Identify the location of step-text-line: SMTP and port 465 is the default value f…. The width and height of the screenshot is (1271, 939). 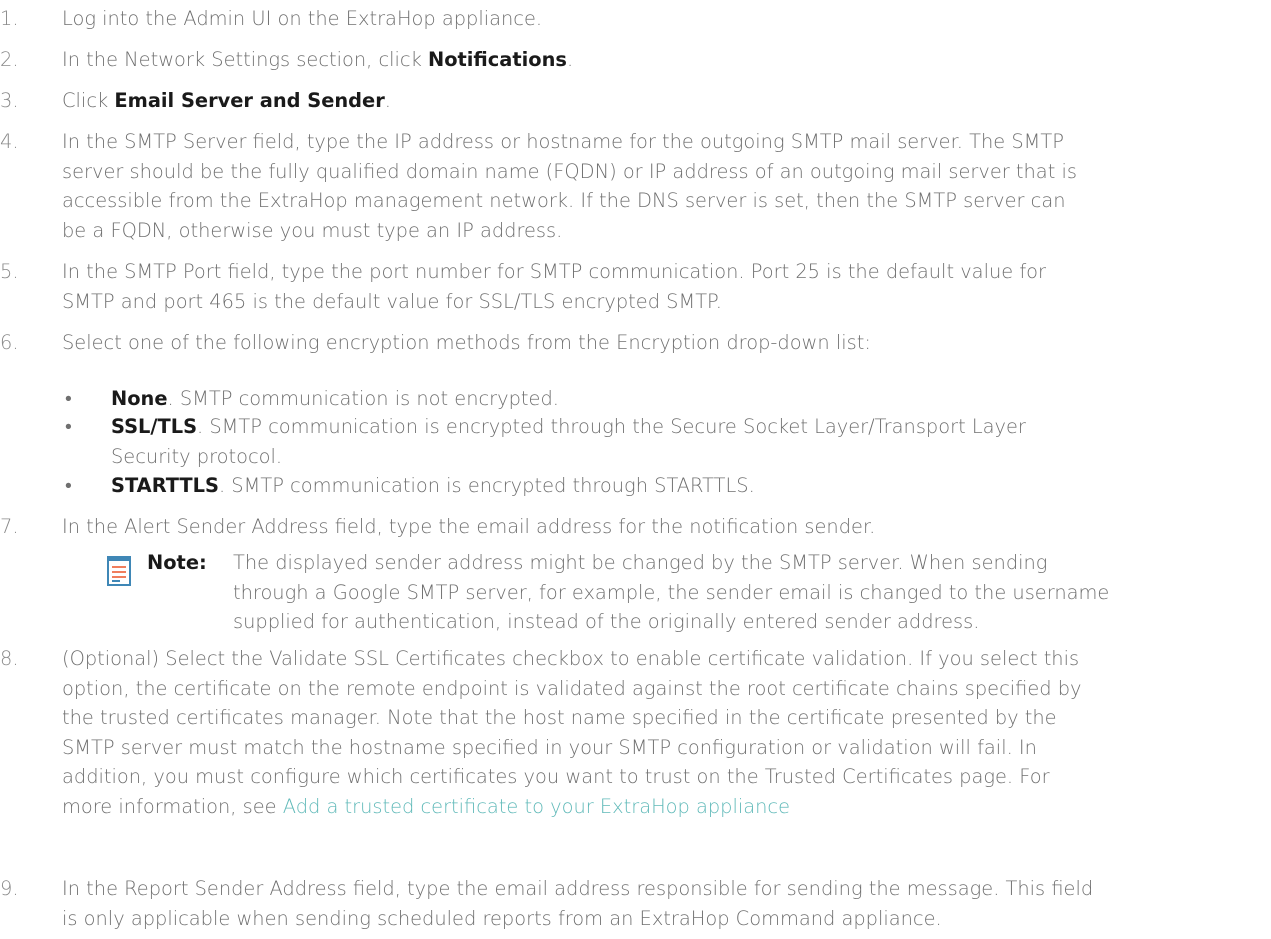
(392, 301).